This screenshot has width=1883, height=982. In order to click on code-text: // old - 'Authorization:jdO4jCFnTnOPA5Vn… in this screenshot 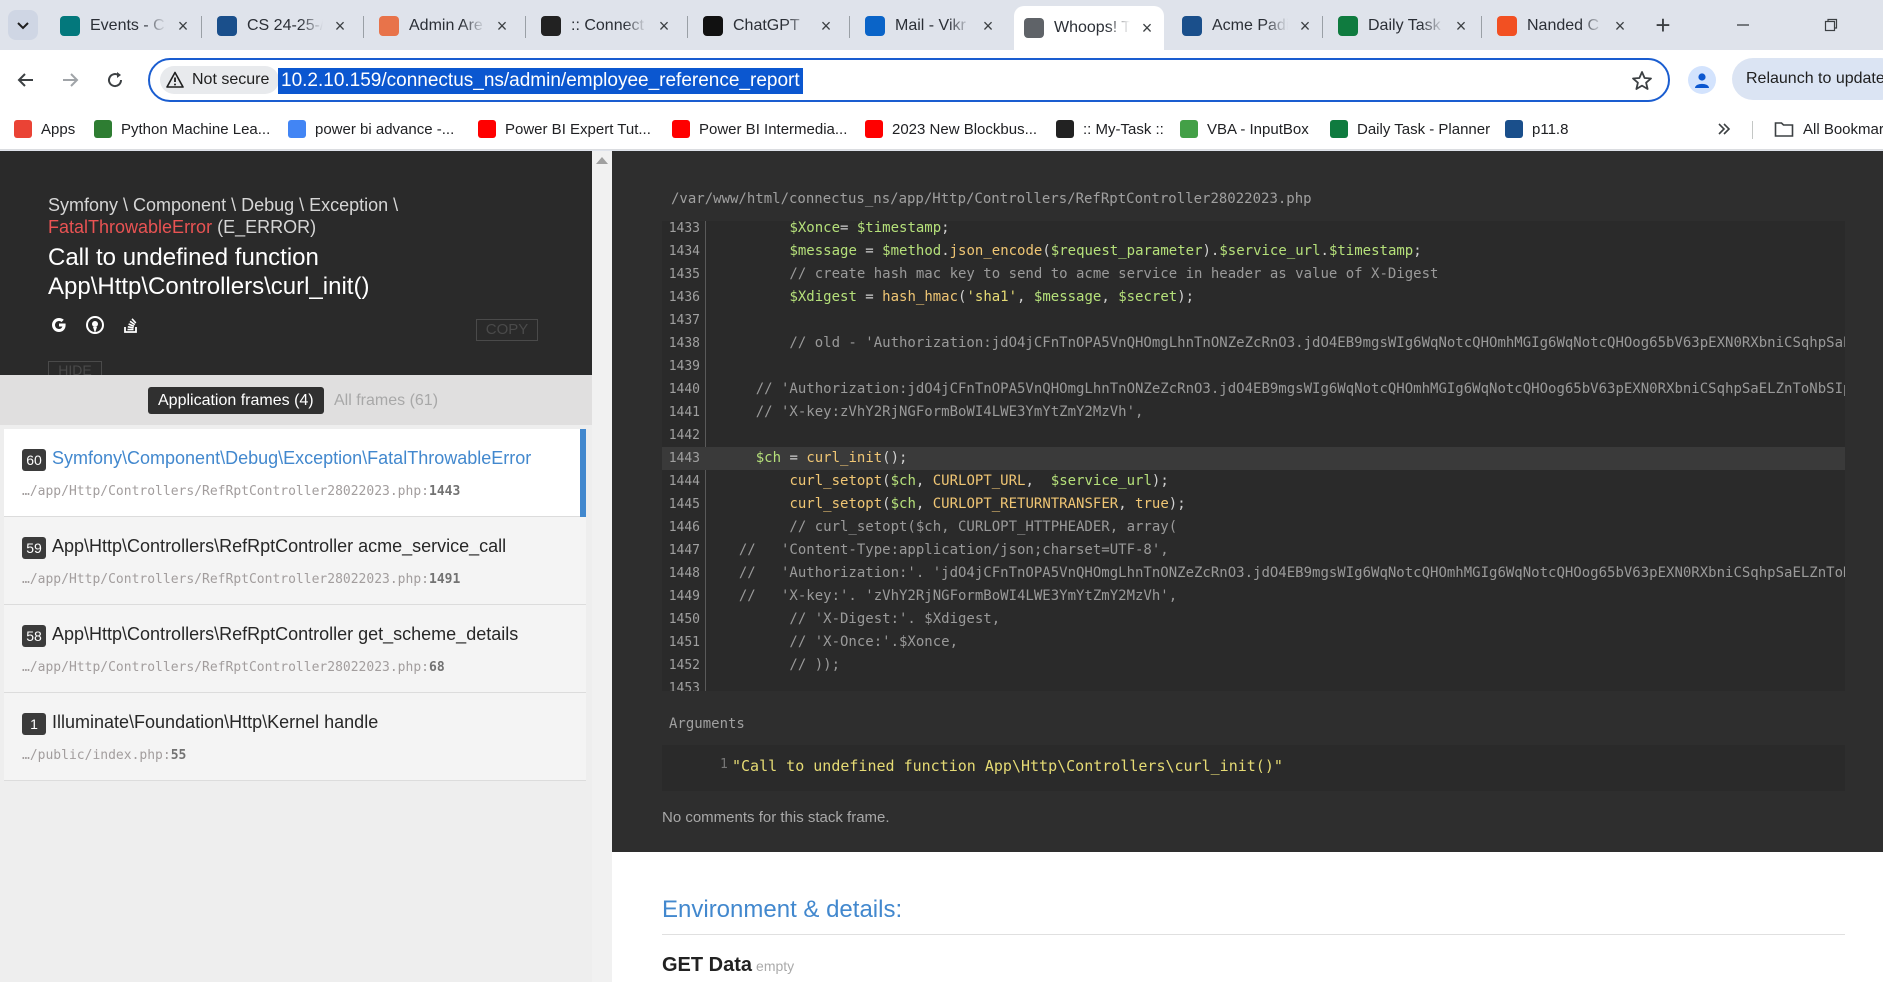, I will do `click(1283, 343)`.